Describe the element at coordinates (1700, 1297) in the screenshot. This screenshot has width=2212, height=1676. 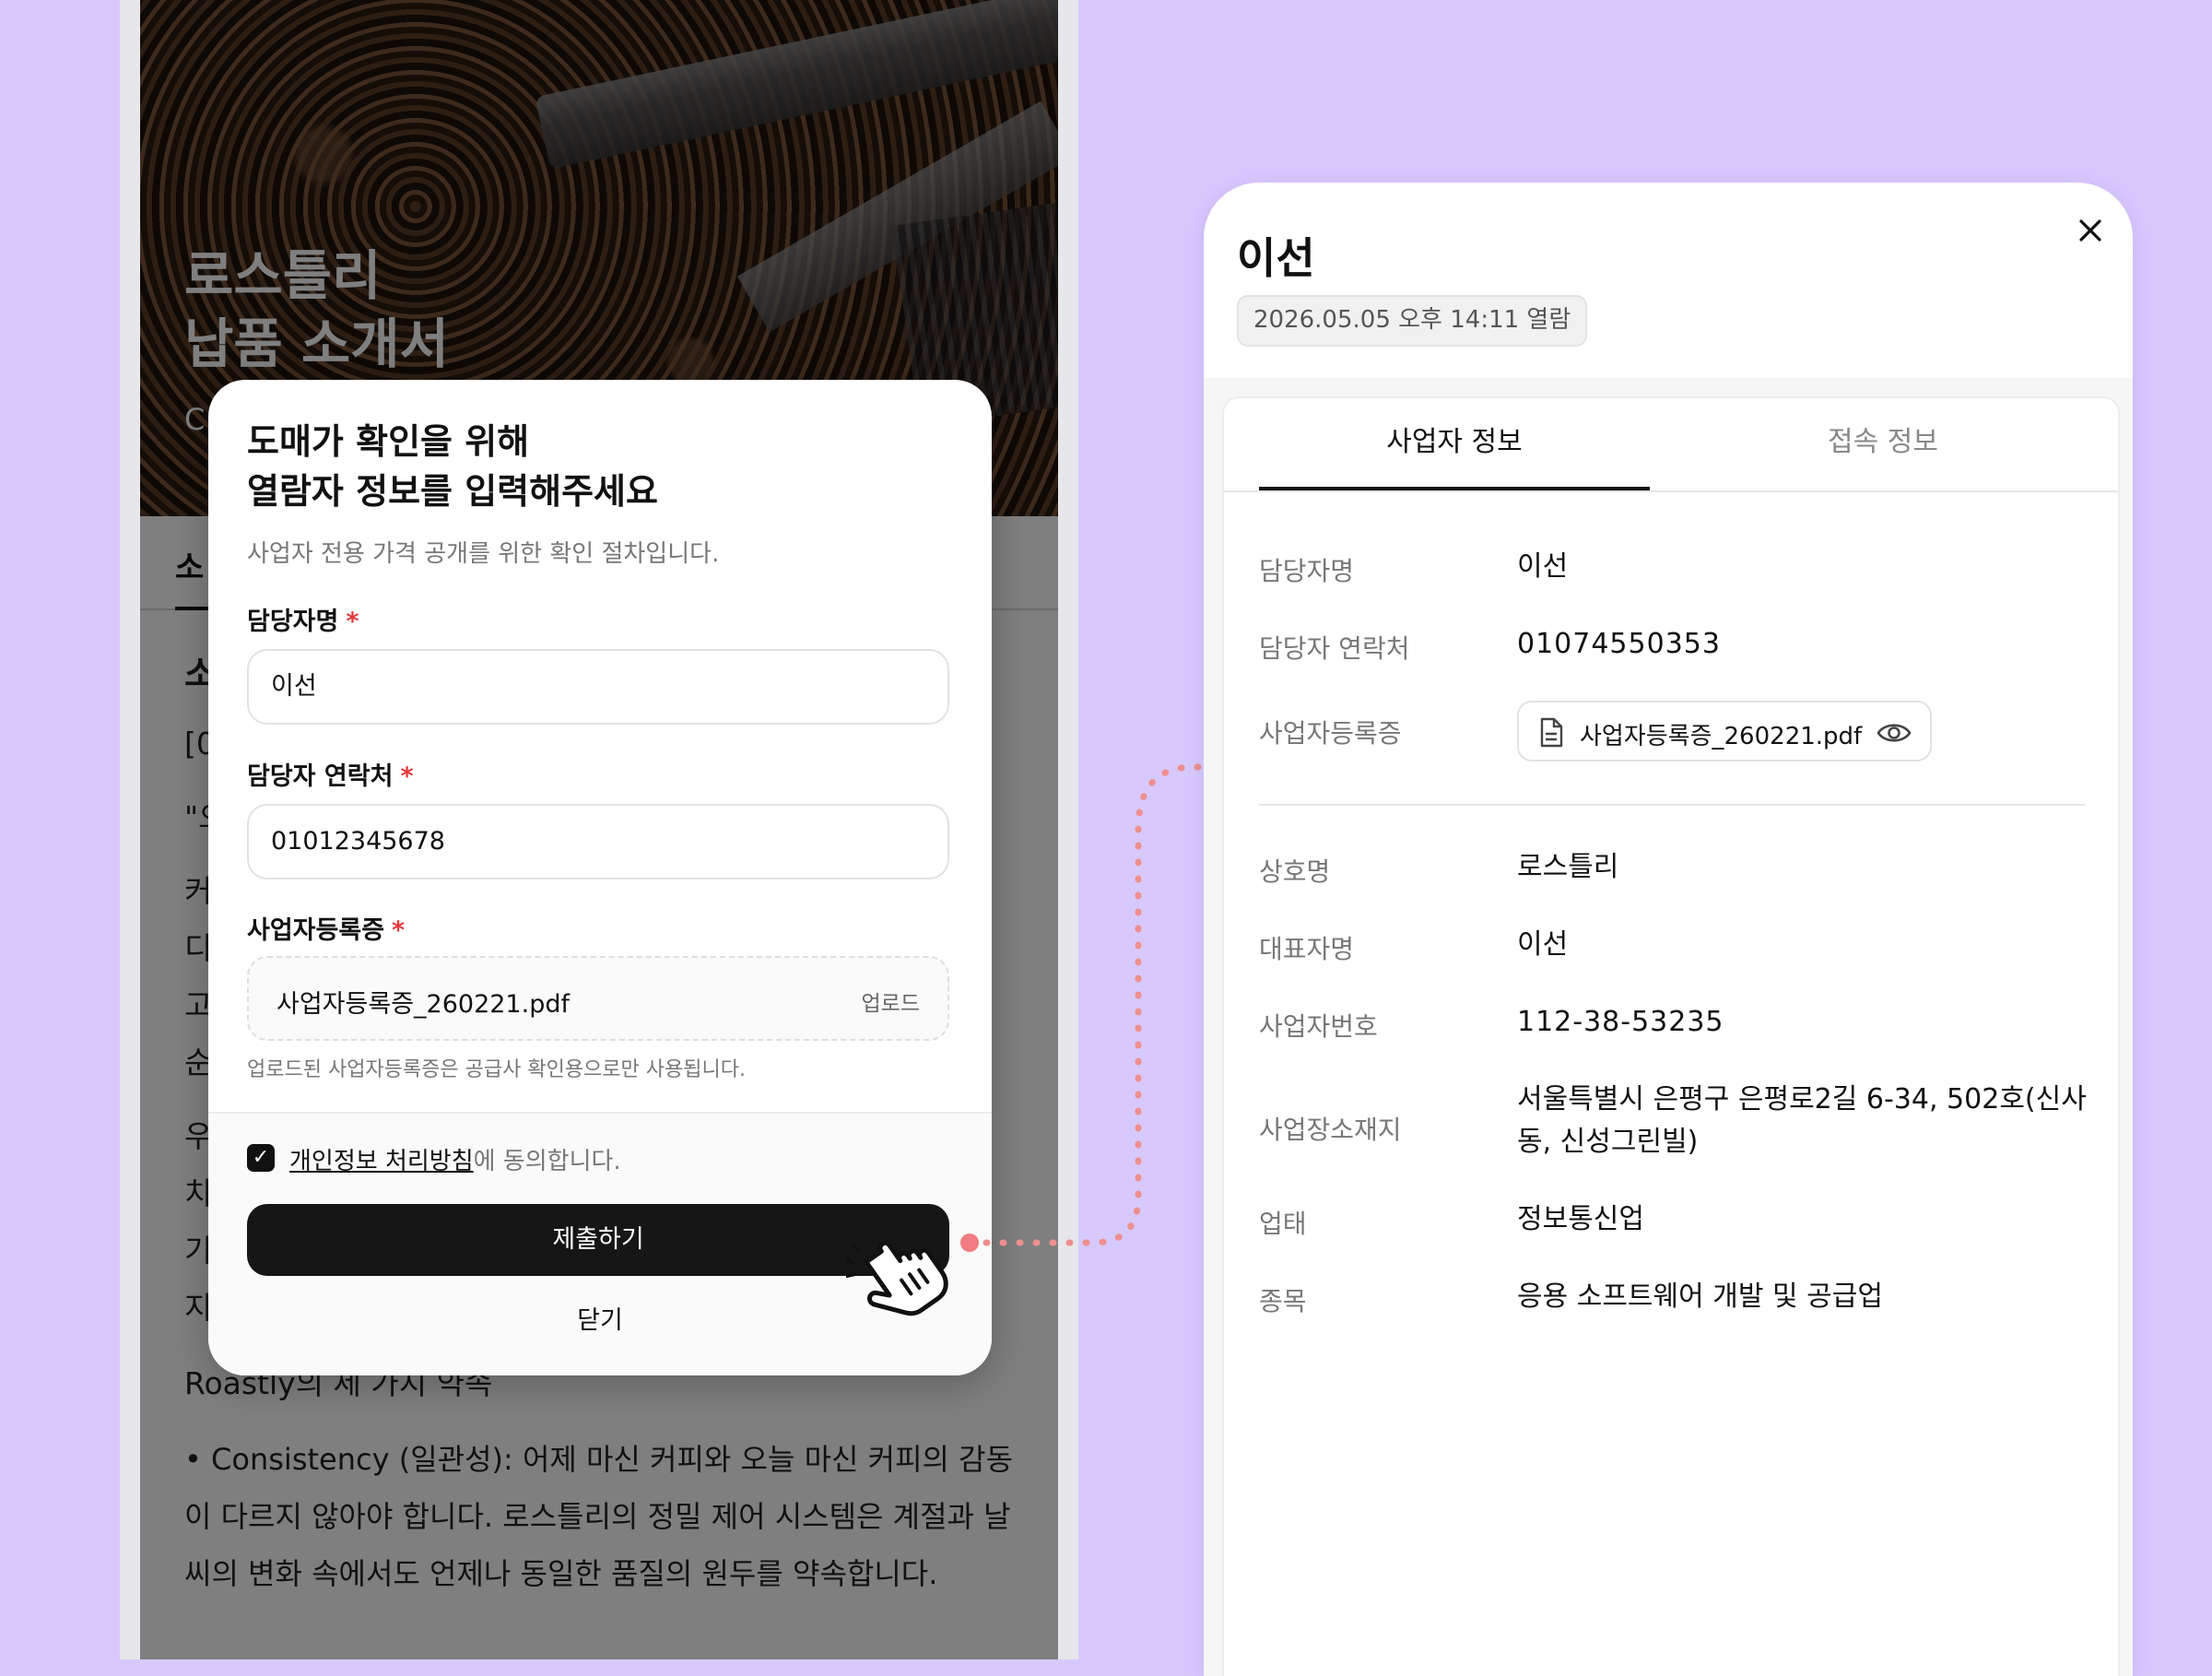
I see `business-item-value: 응용 소프트웨어 개발 및 공급업` at that location.